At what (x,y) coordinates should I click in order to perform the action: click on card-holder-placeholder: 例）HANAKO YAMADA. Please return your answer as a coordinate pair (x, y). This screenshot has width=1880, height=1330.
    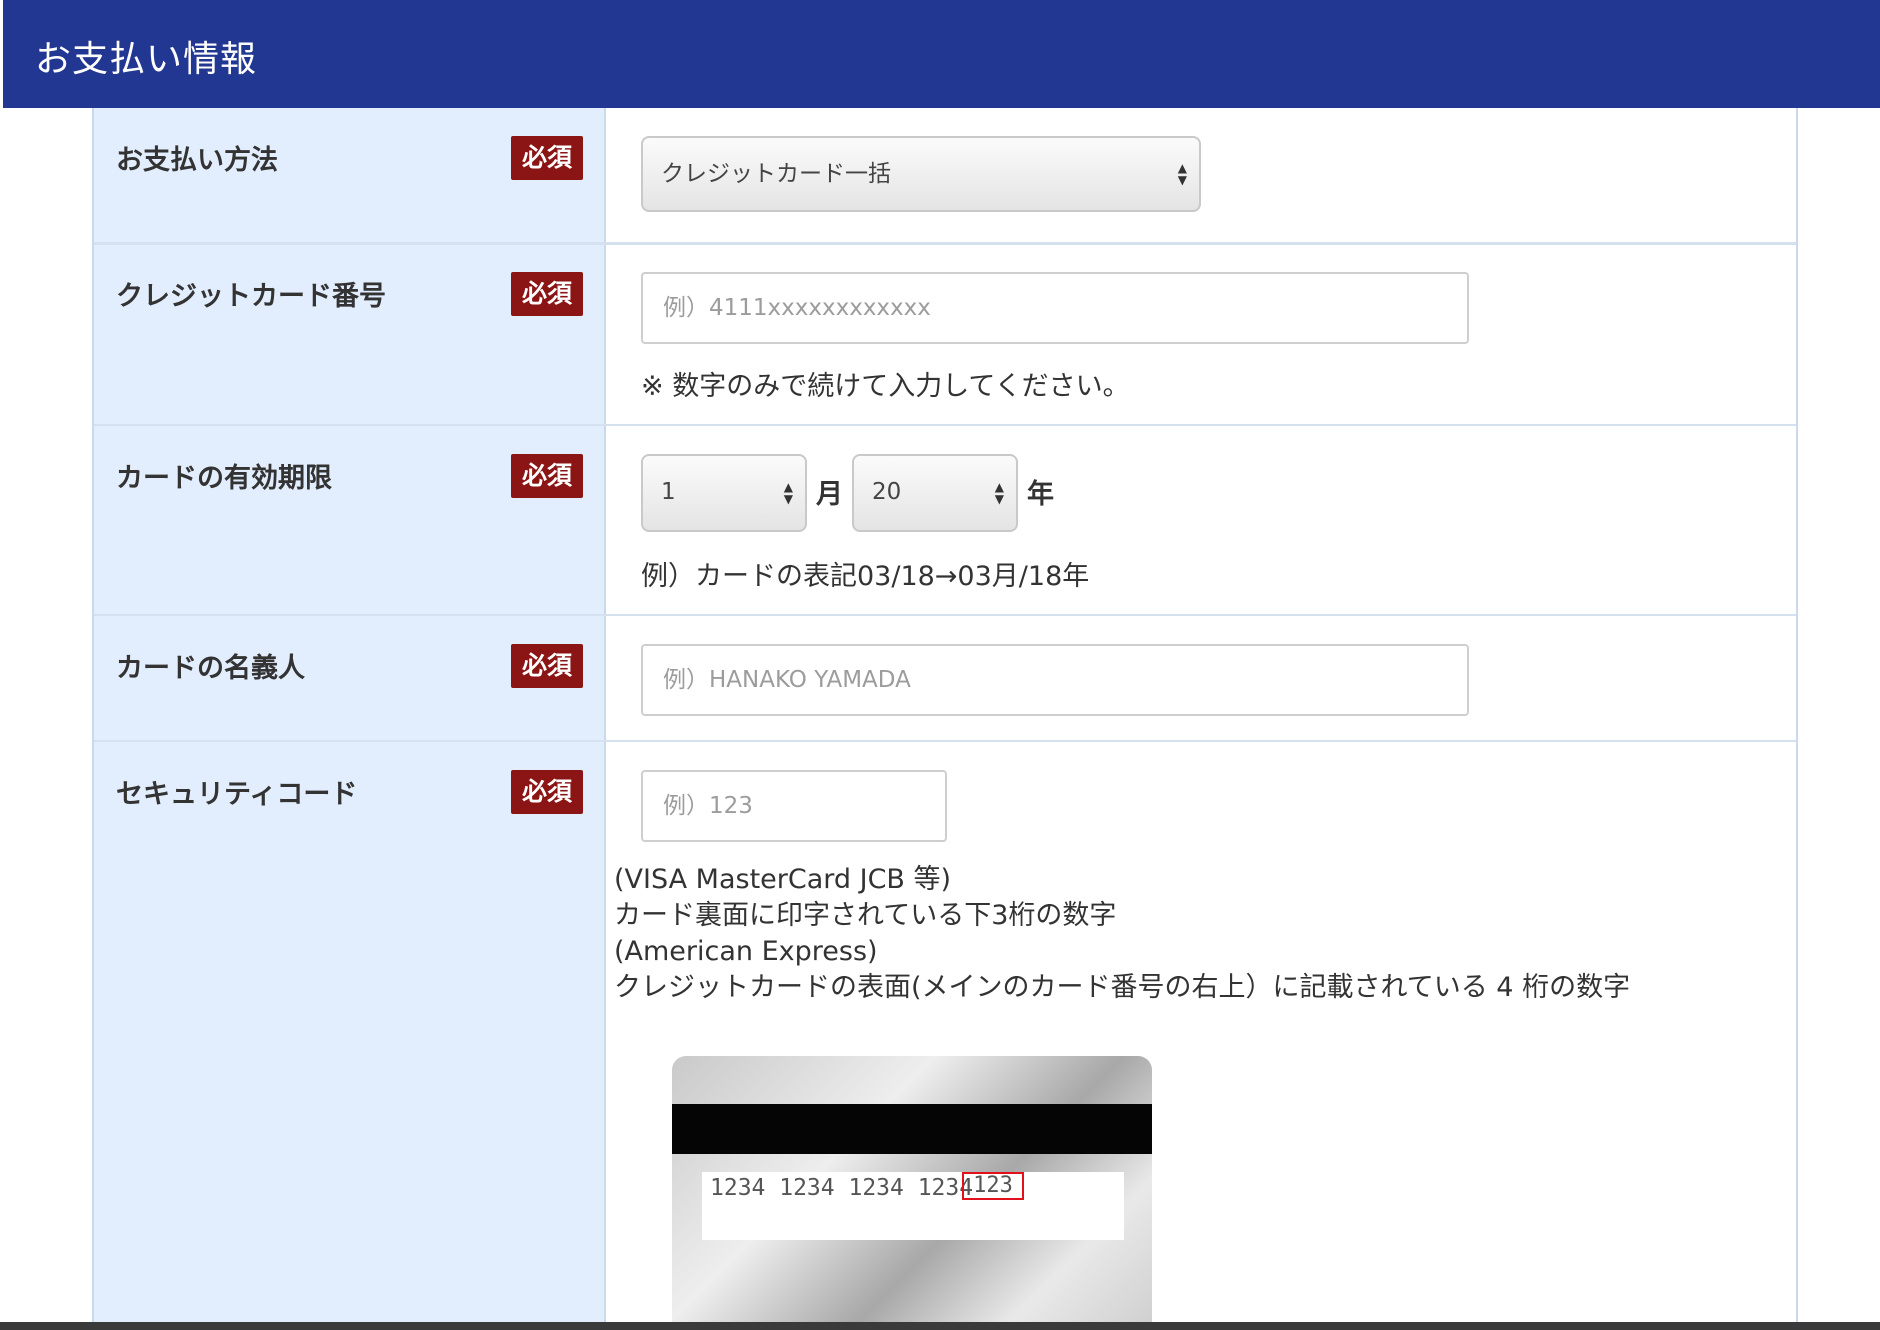
    Looking at the image, I should click on (787, 680).